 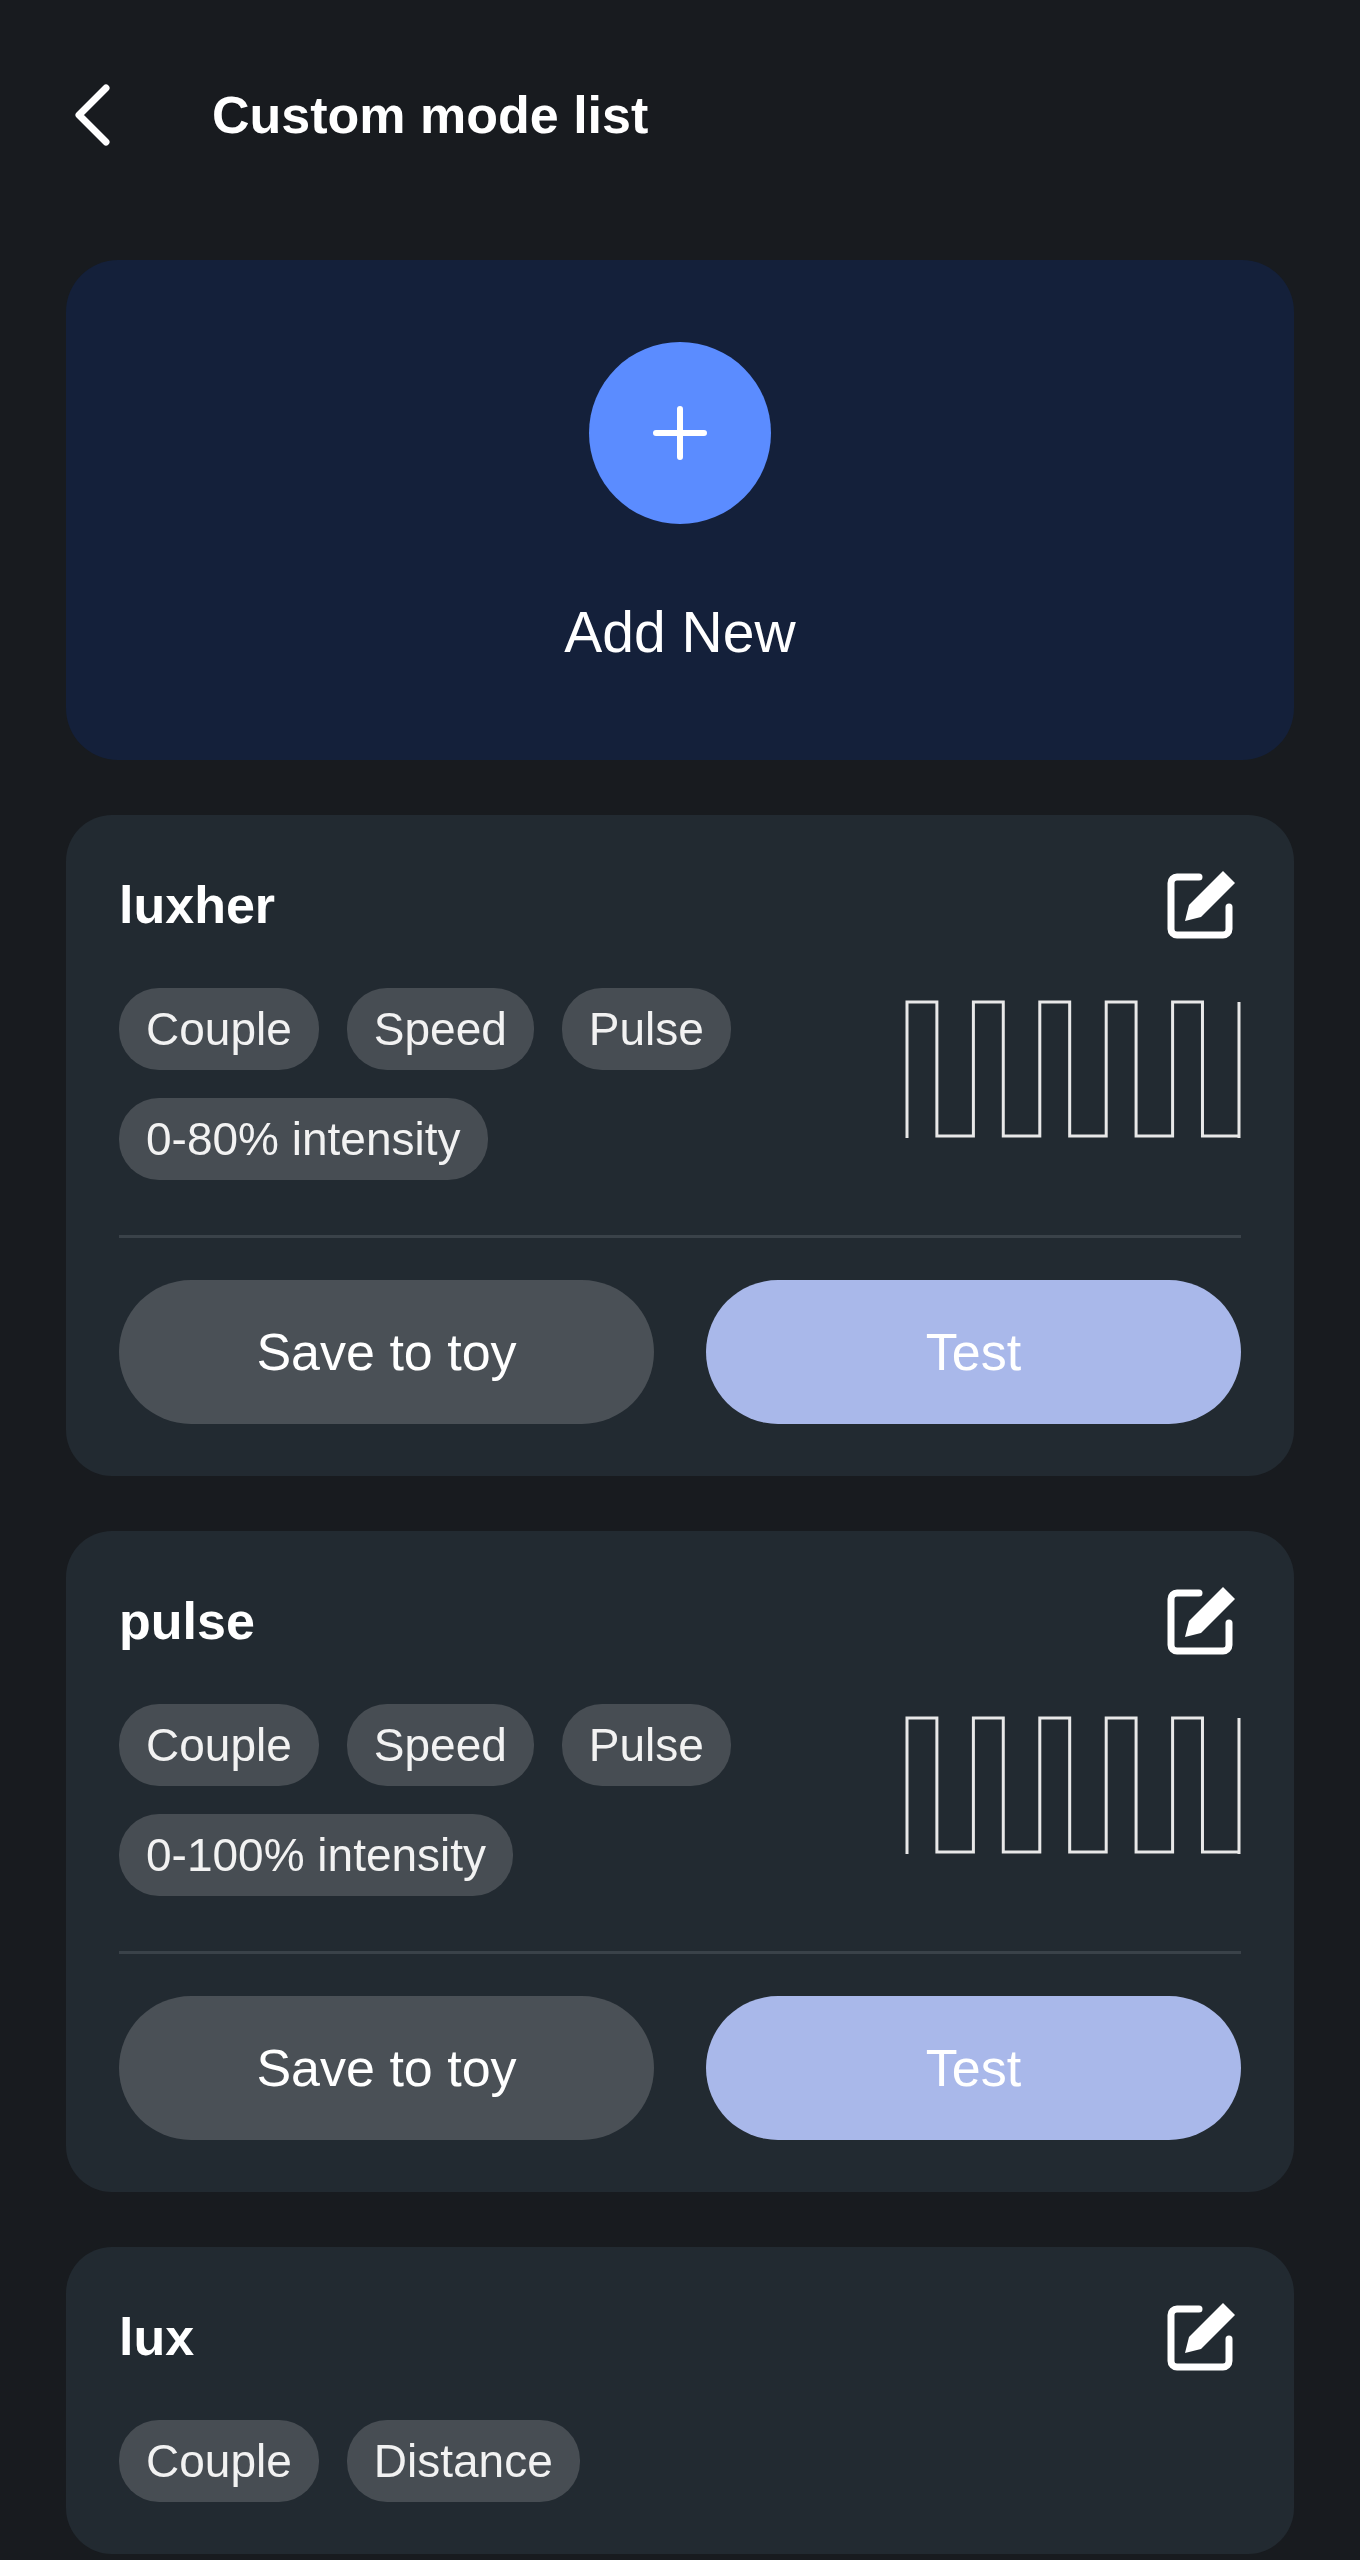 What do you see at coordinates (197, 905) in the screenshot?
I see `mode-name: luxher` at bounding box center [197, 905].